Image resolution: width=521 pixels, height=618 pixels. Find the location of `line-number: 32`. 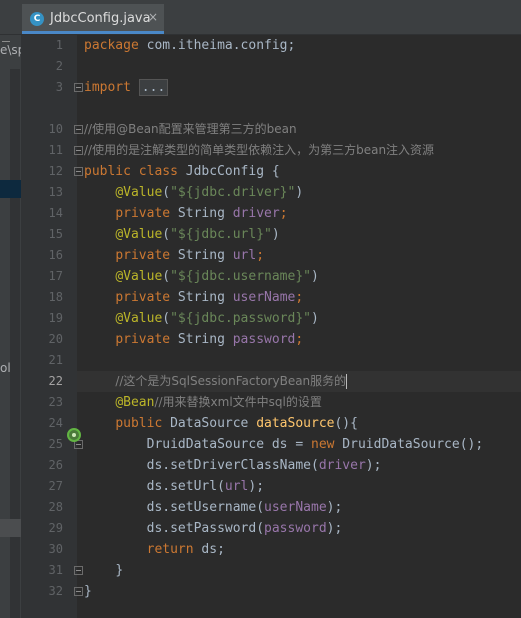

line-number: 32 is located at coordinates (55, 591).